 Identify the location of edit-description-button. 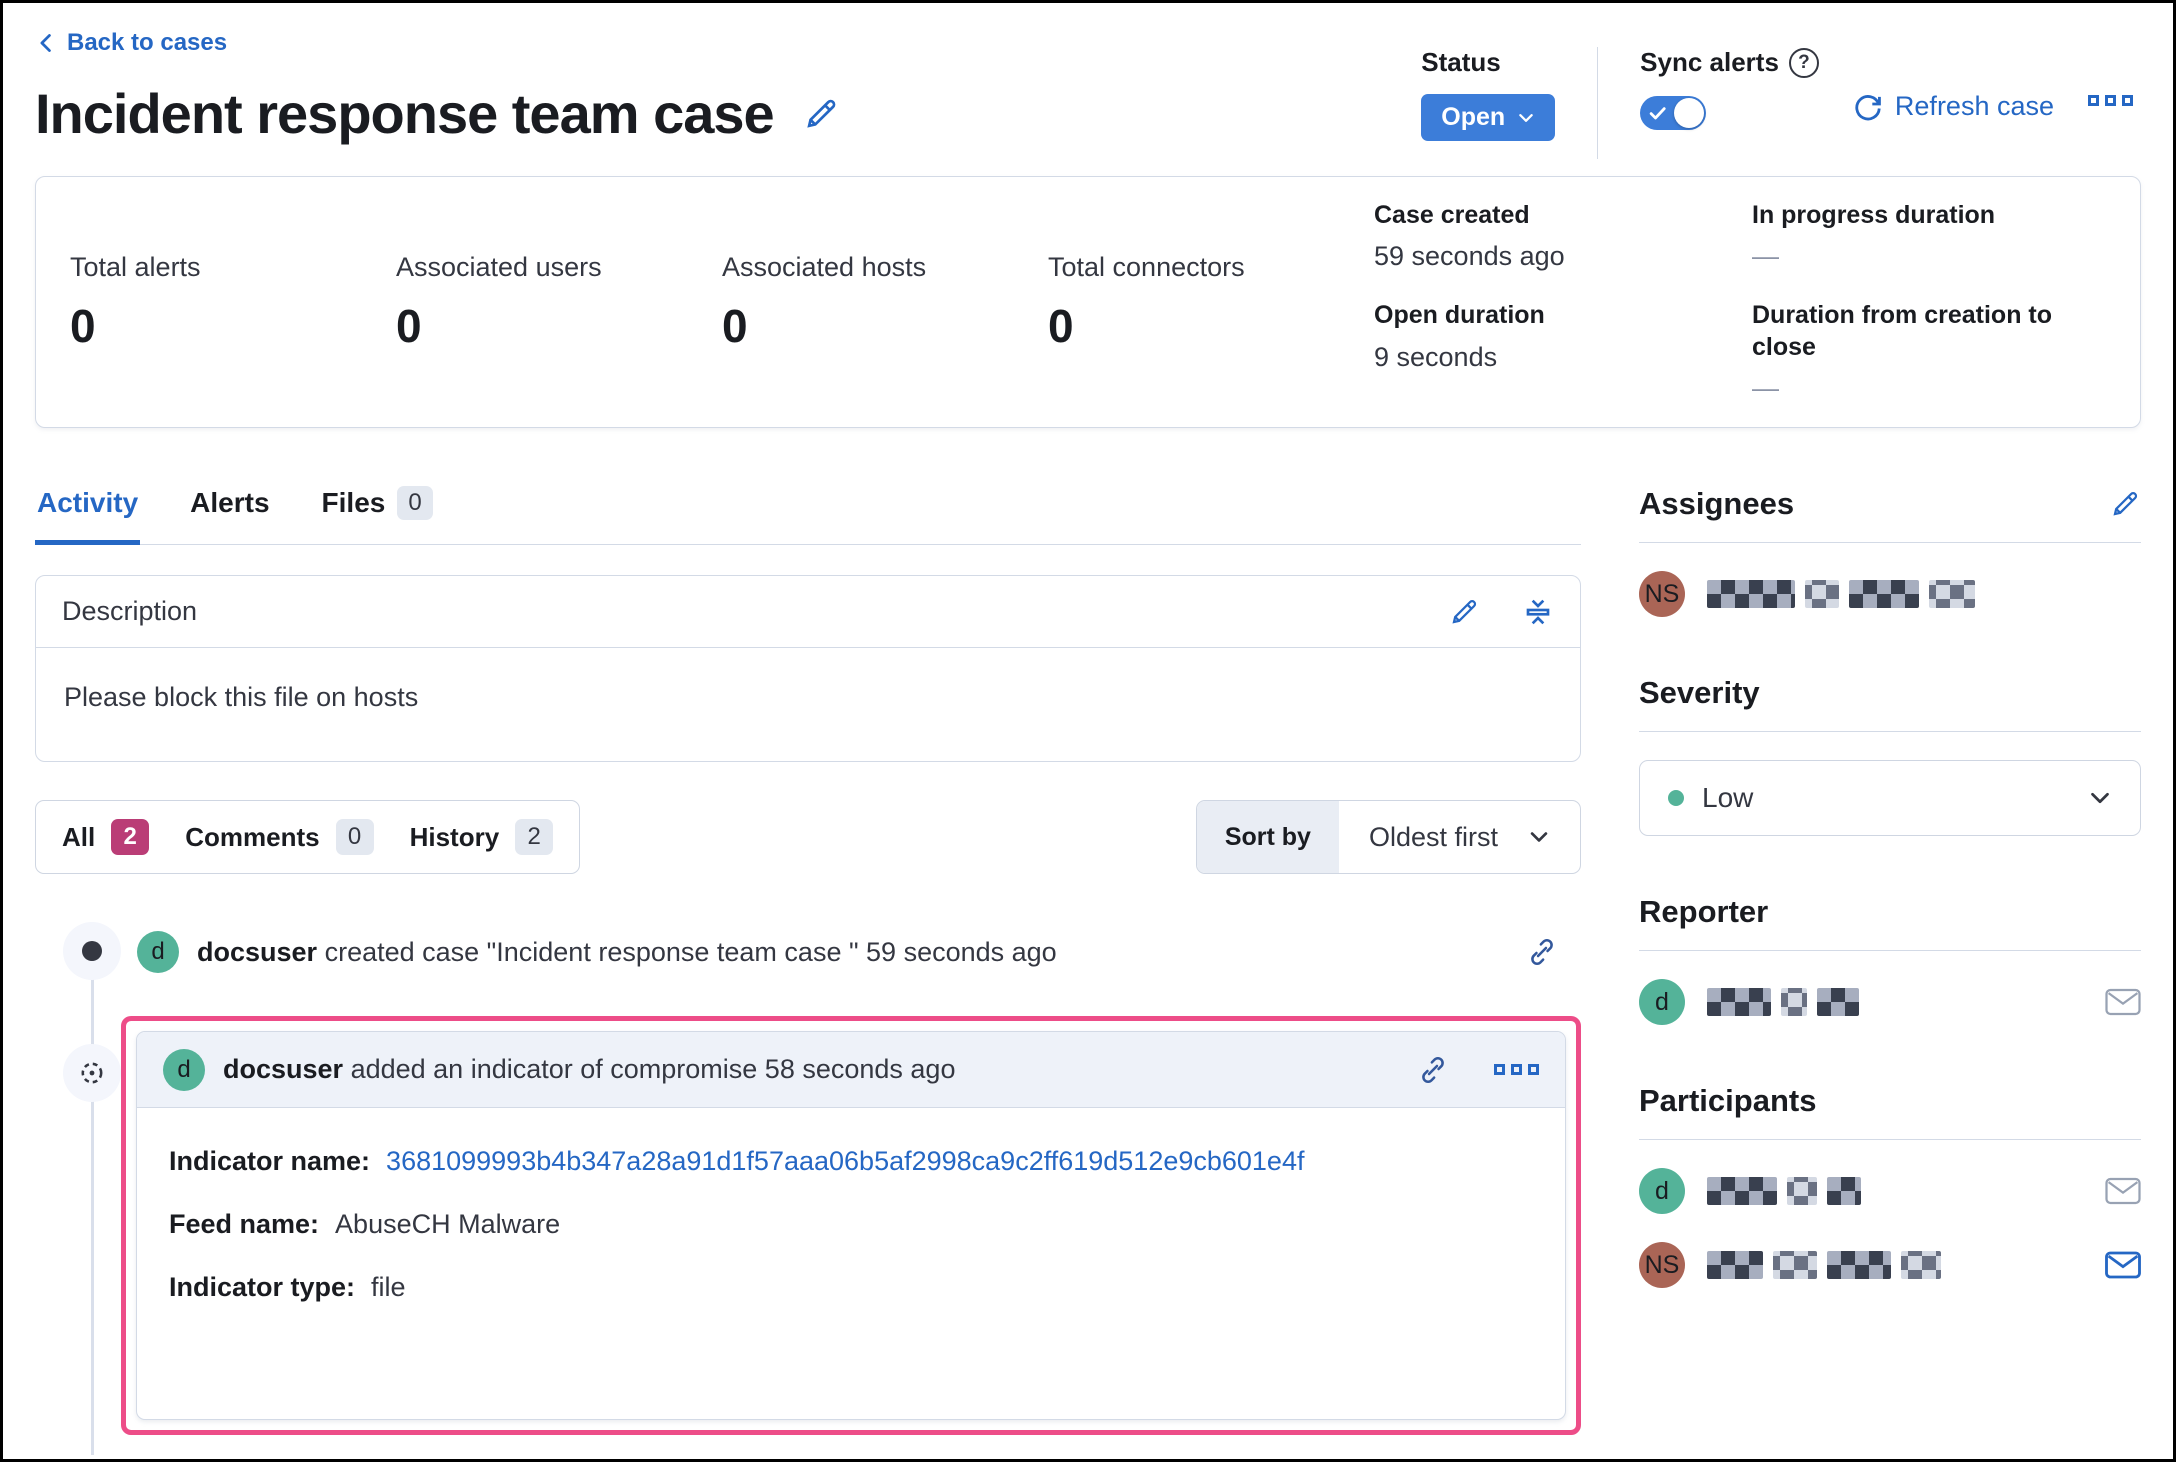
(1464, 612).